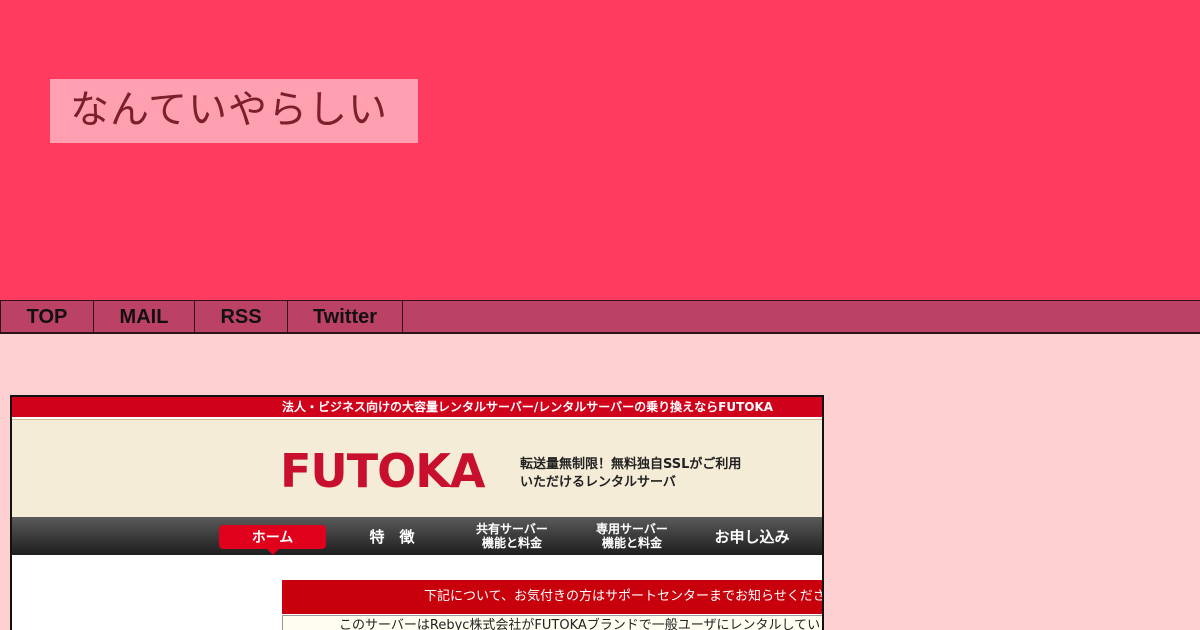  What do you see at coordinates (631, 464) in the screenshot?
I see `tagline-line-1: 転送量無制限！無料独自SSLがご利用` at bounding box center [631, 464].